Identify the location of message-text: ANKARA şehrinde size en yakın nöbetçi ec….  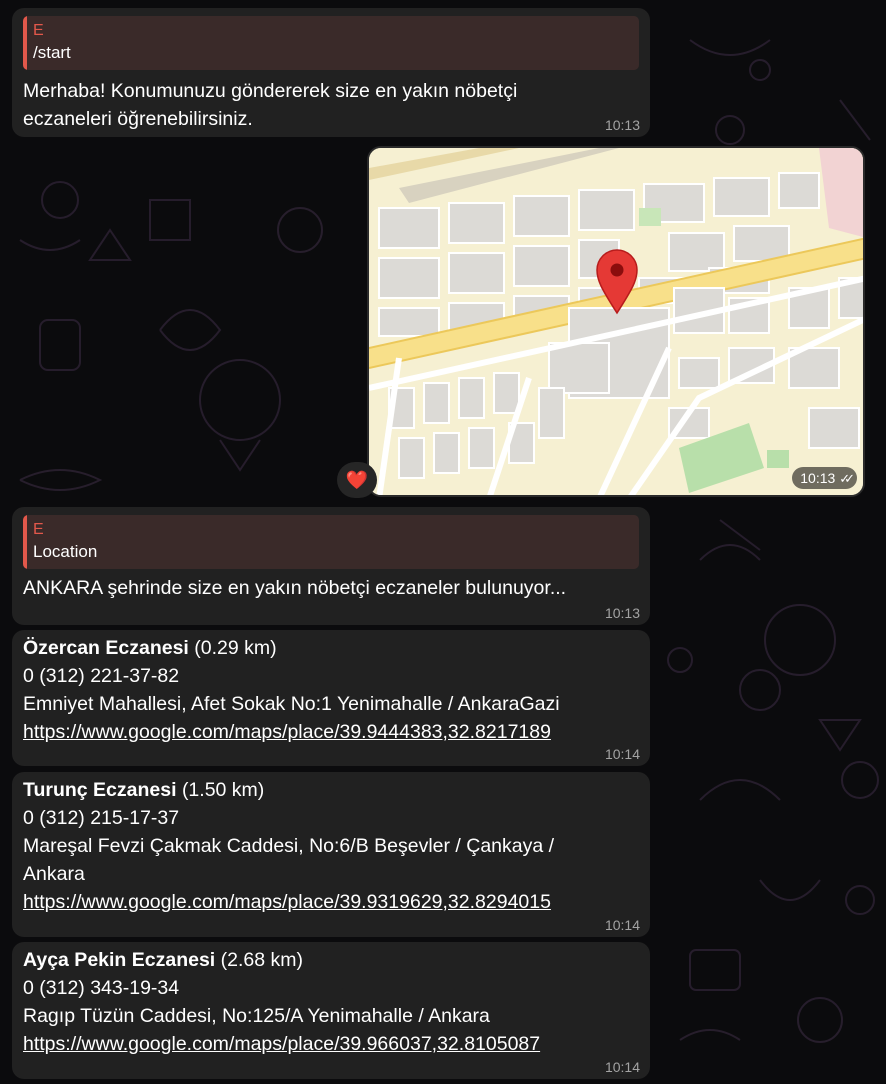
(295, 588).